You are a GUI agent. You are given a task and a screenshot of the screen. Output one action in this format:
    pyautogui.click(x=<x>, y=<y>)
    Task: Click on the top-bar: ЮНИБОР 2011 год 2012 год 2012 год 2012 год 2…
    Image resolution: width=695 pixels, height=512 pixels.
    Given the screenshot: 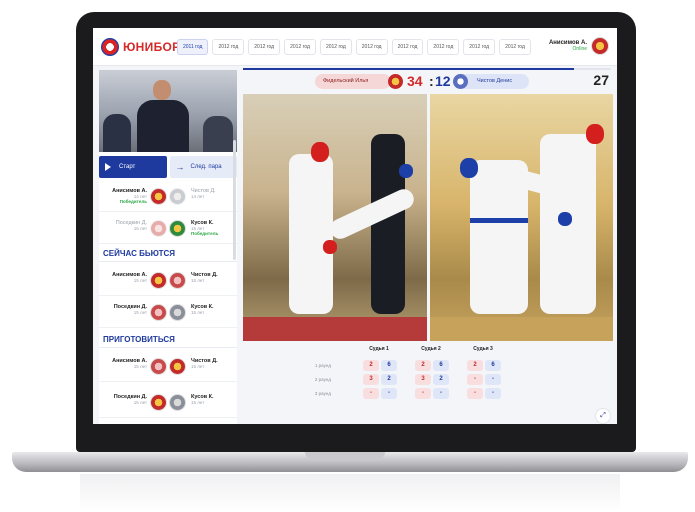 What is the action you would take?
    pyautogui.click(x=355, y=47)
    